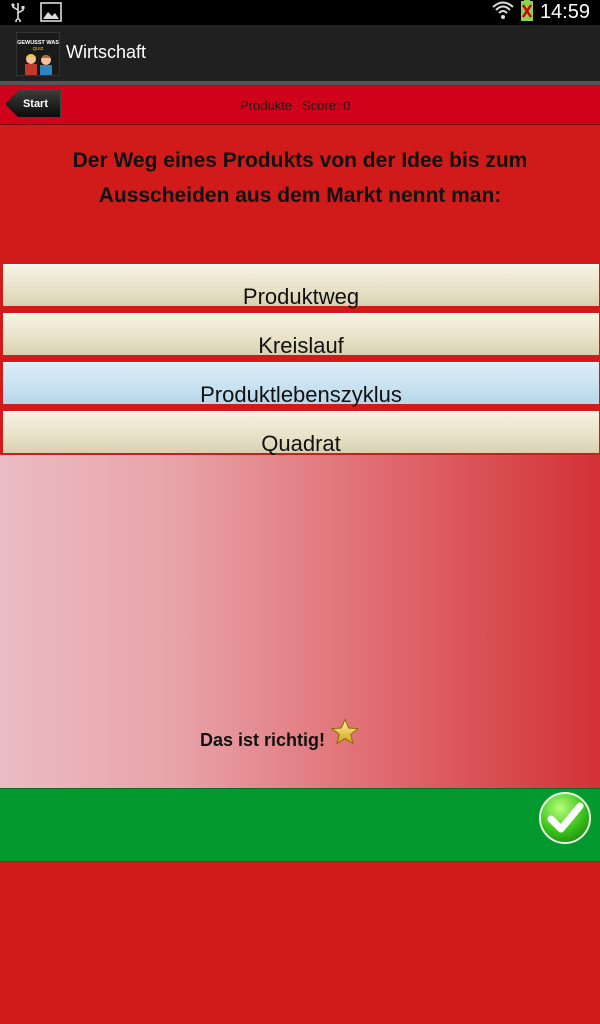  Describe the element at coordinates (295, 105) in the screenshot. I see `quiz-status: Produkte Score: 0` at that location.